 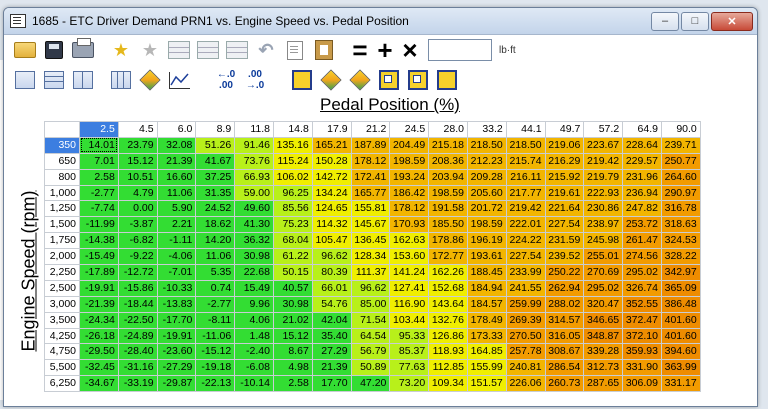 I want to click on table-cell: 64.54, so click(x=370, y=336).